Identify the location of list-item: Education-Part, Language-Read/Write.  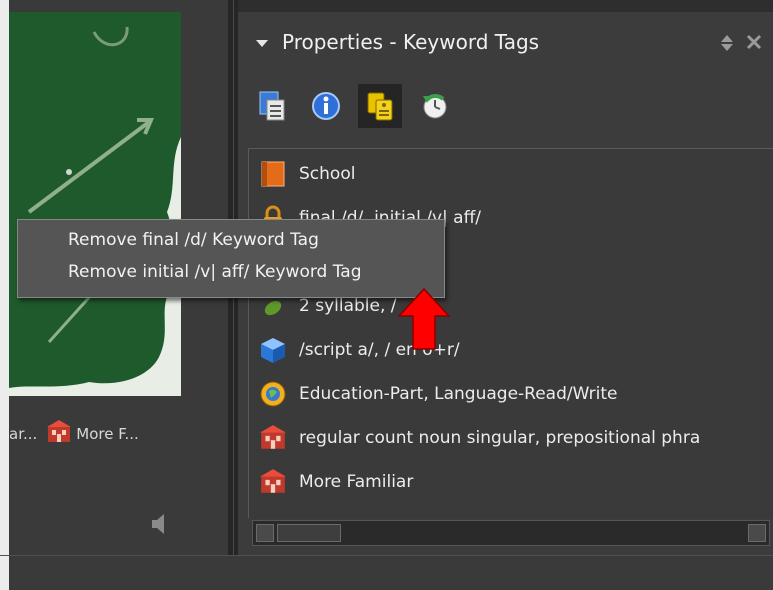
(511, 394).